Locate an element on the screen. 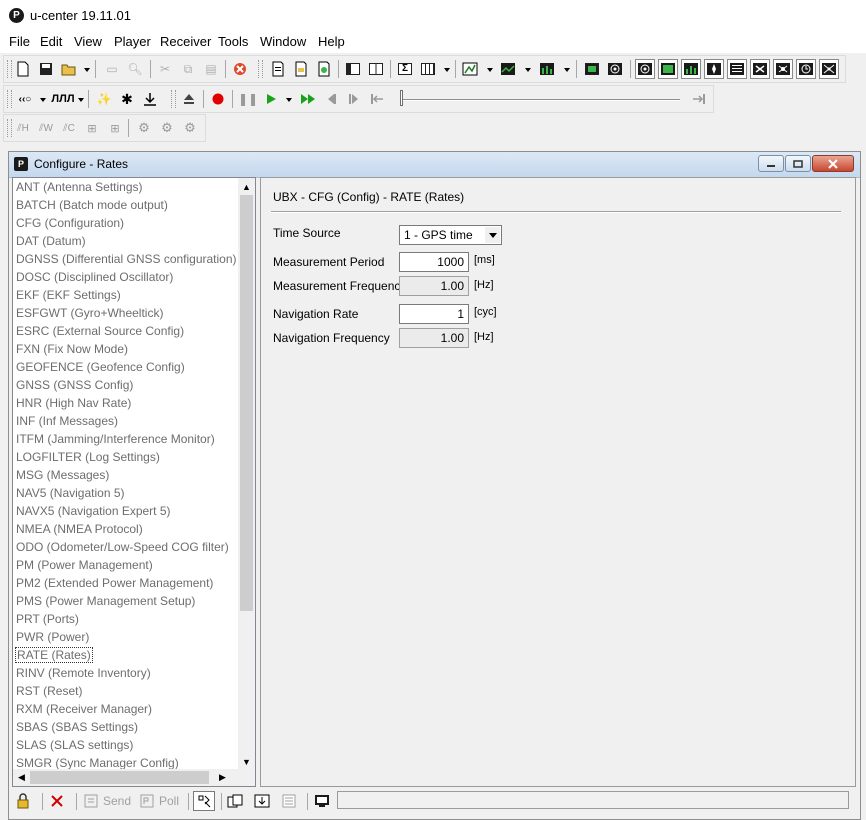 This screenshot has height=820, width=866. list-item: BATCH (Batch mode output) is located at coordinates (92, 205).